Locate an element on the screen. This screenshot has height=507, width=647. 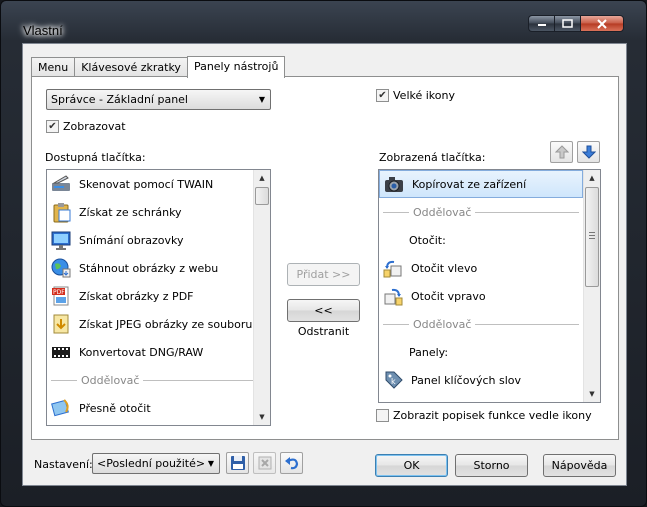
list-item: Skenovat pomocí TWAIN is located at coordinates (158, 184).